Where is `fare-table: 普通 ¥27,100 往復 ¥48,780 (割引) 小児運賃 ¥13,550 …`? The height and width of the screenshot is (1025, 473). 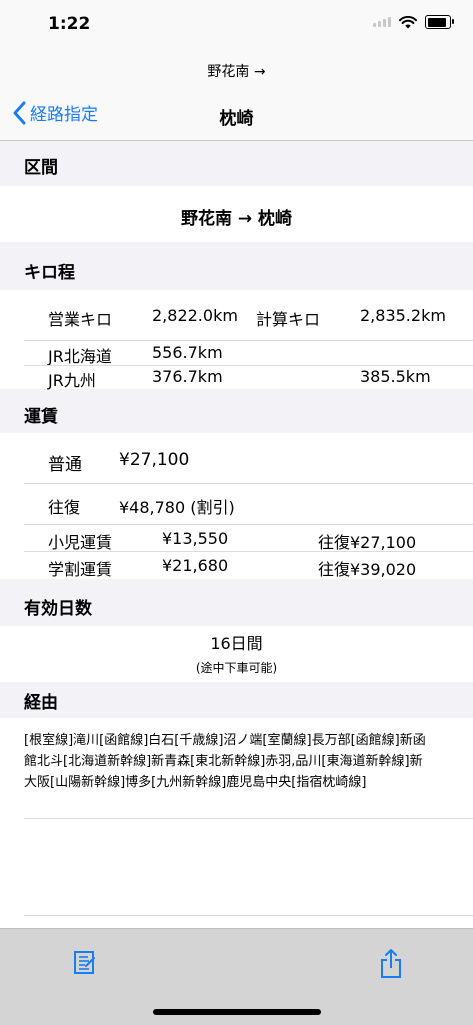 fare-table: 普通 ¥27,100 往復 ¥48,780 (割引) 小児運賃 ¥13,550 … is located at coordinates (236, 506).